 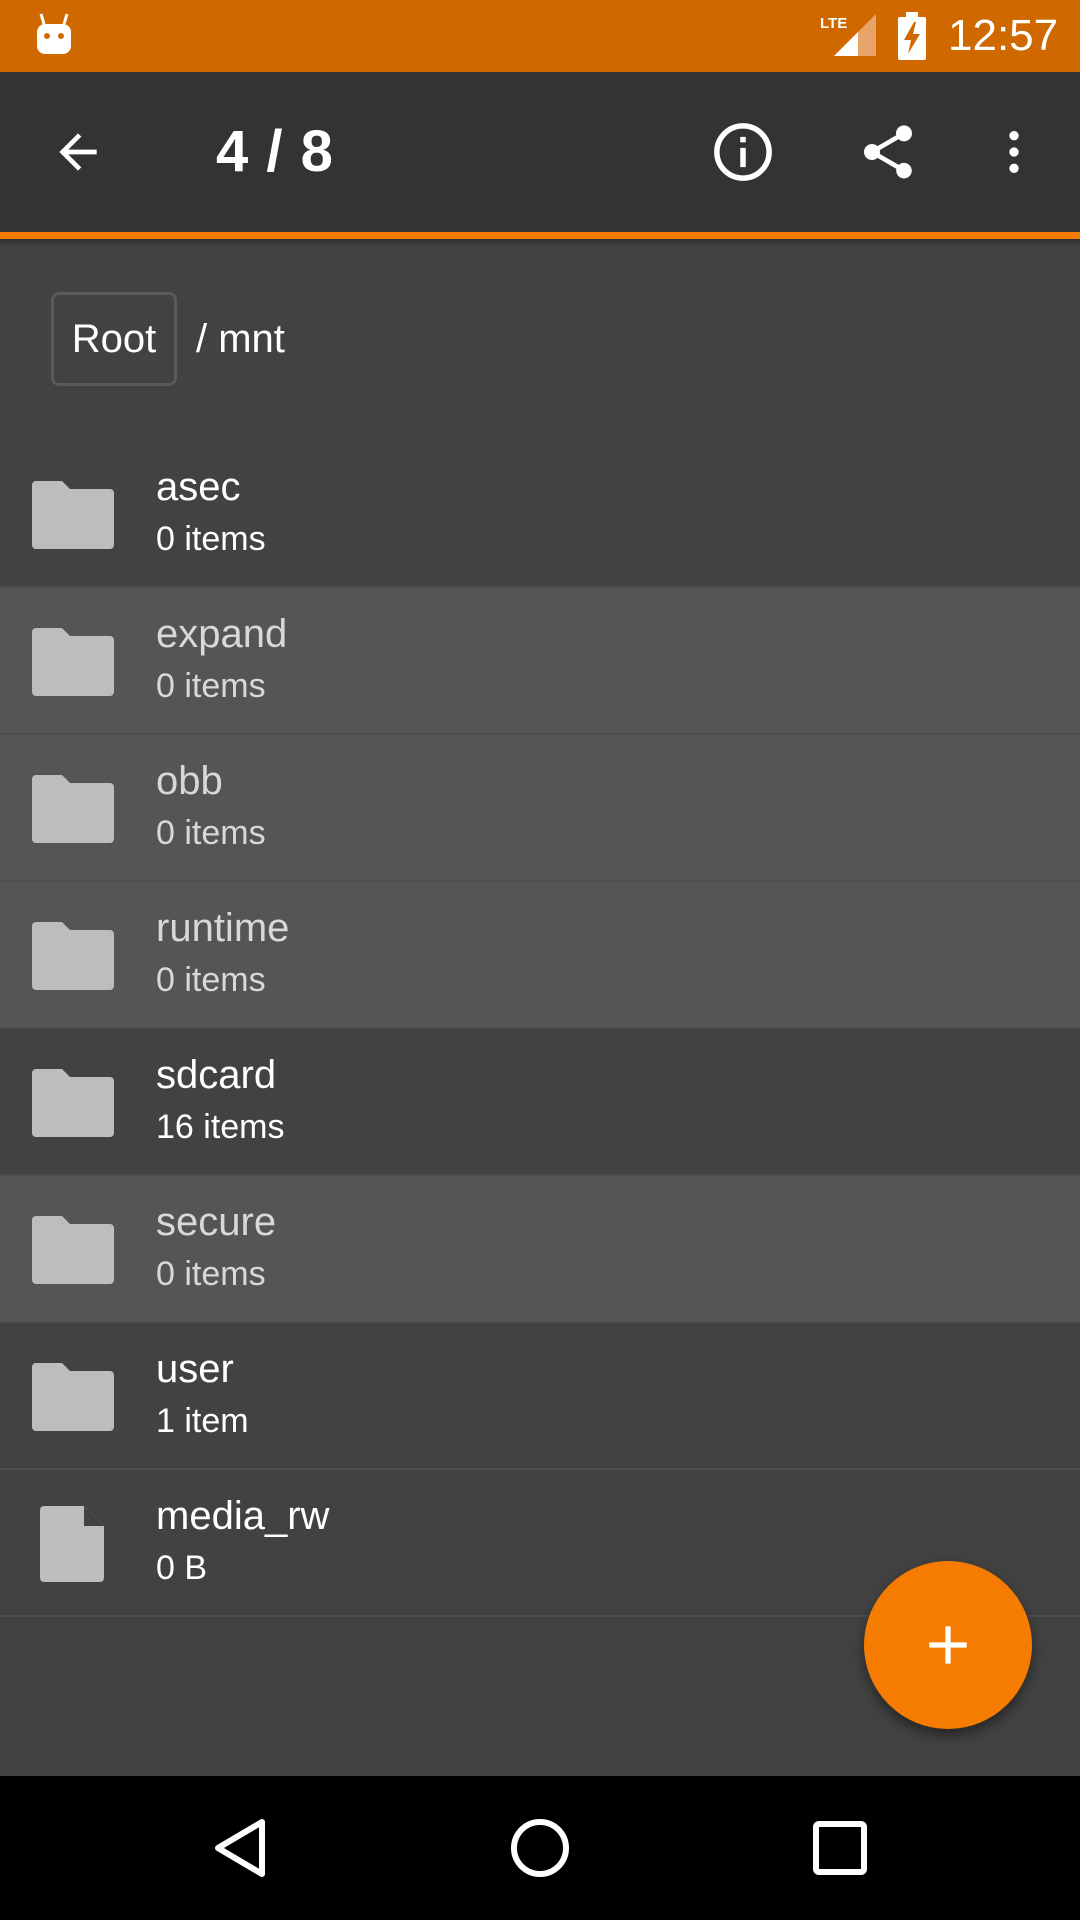 I want to click on file-icon, so click(x=72, y=1544).